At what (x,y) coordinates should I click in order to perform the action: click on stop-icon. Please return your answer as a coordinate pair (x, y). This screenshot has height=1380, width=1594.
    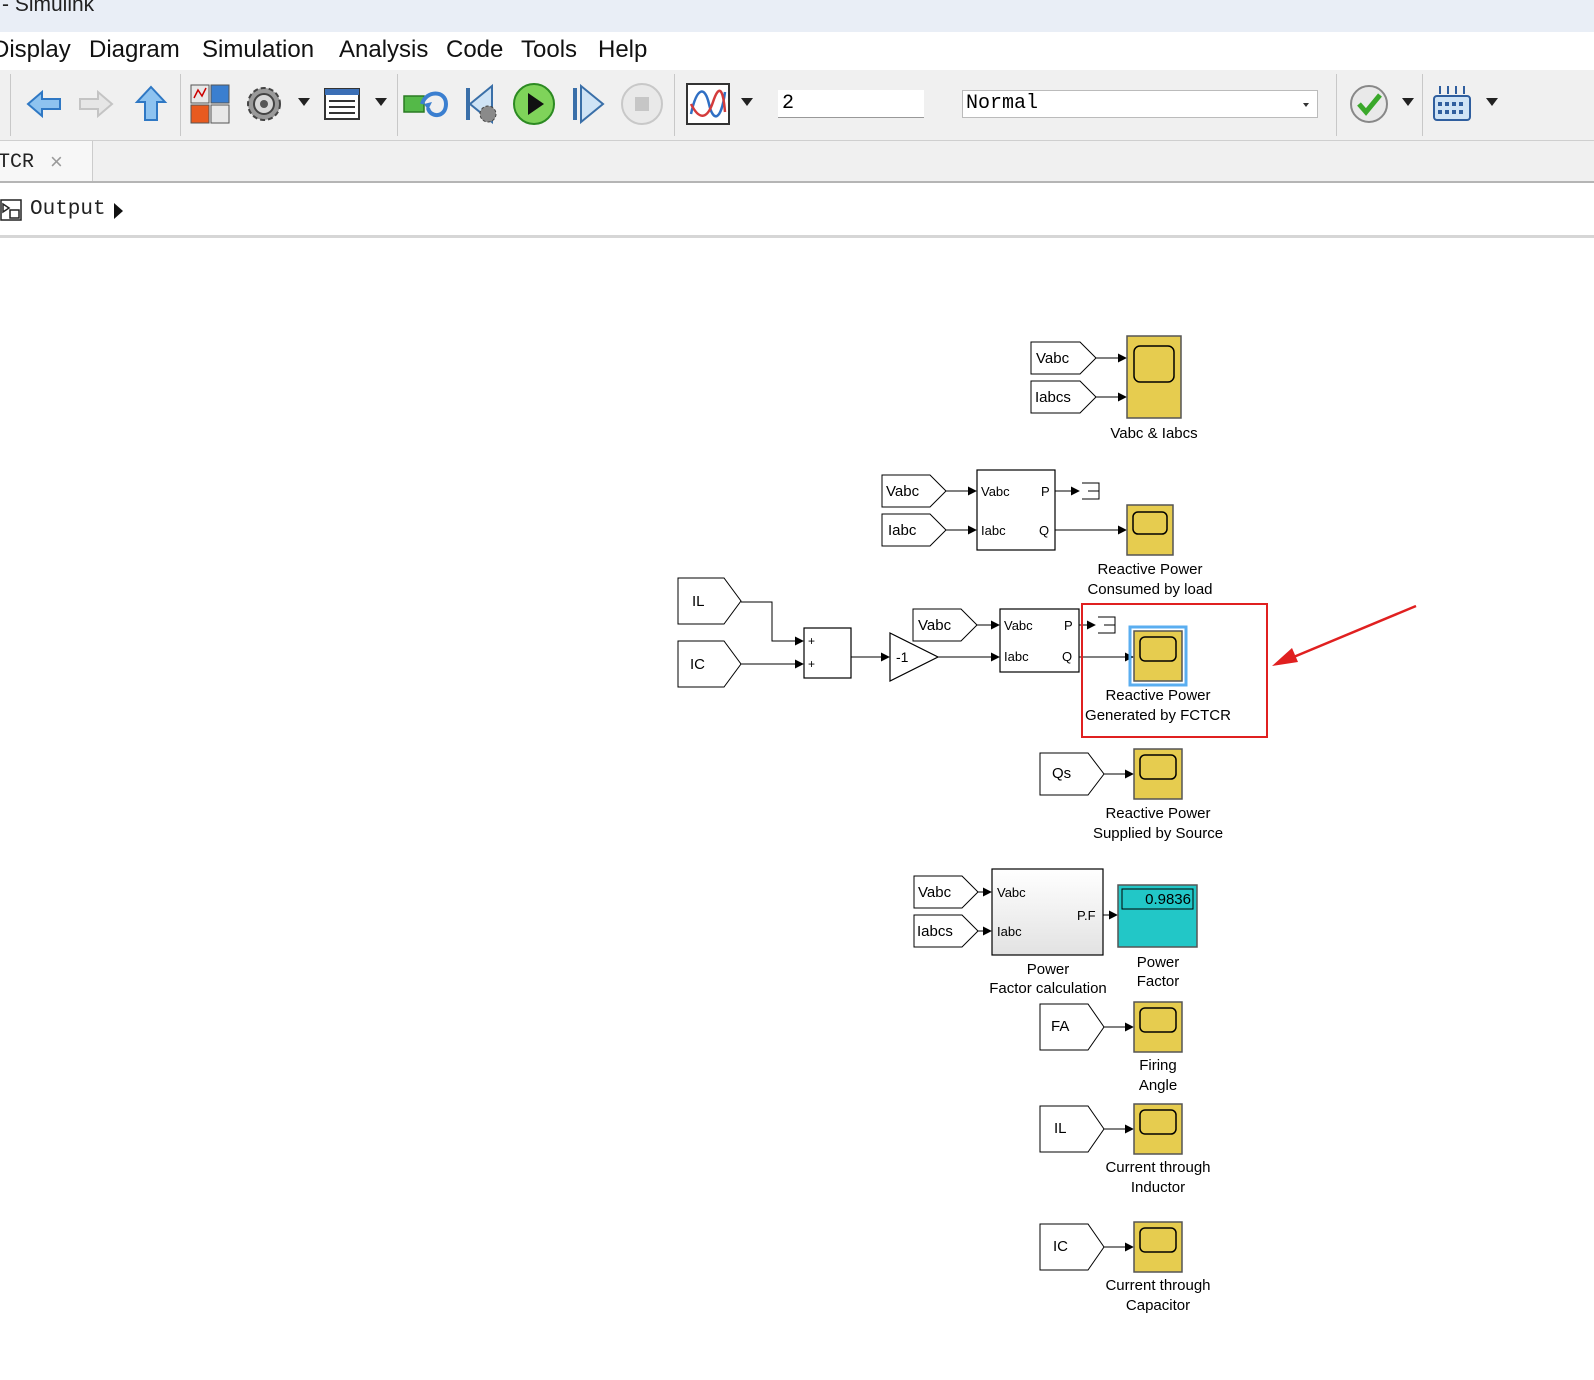
    Looking at the image, I should click on (642, 104).